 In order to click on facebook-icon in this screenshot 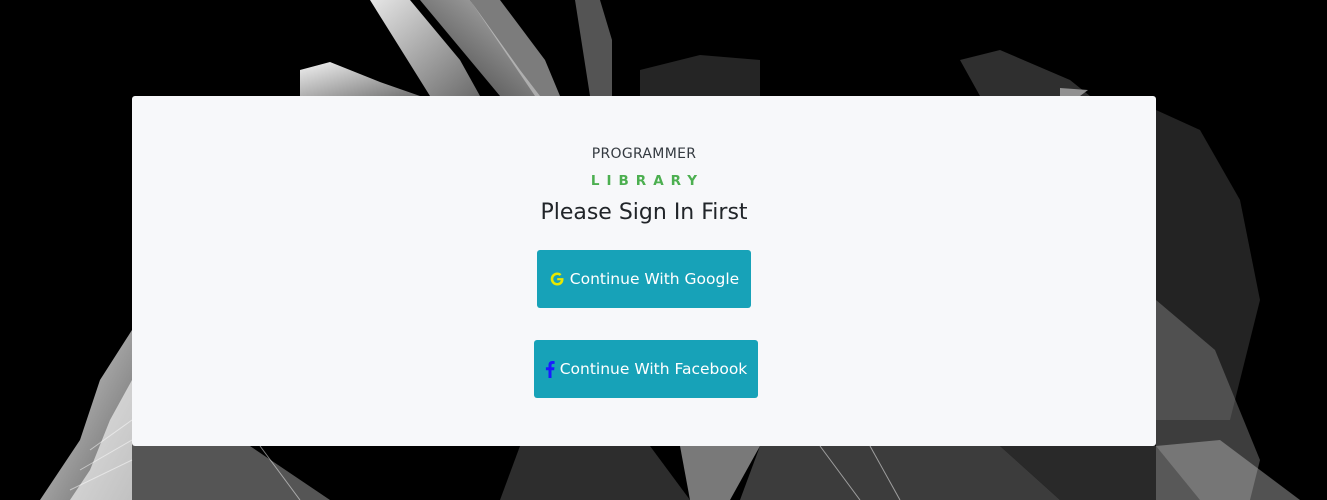, I will do `click(550, 369)`.